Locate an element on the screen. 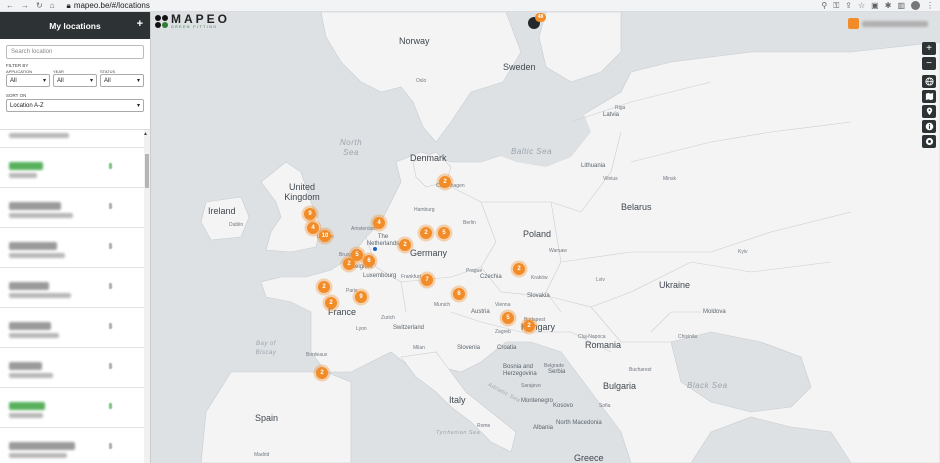  city-label: Kyiv is located at coordinates (743, 252).